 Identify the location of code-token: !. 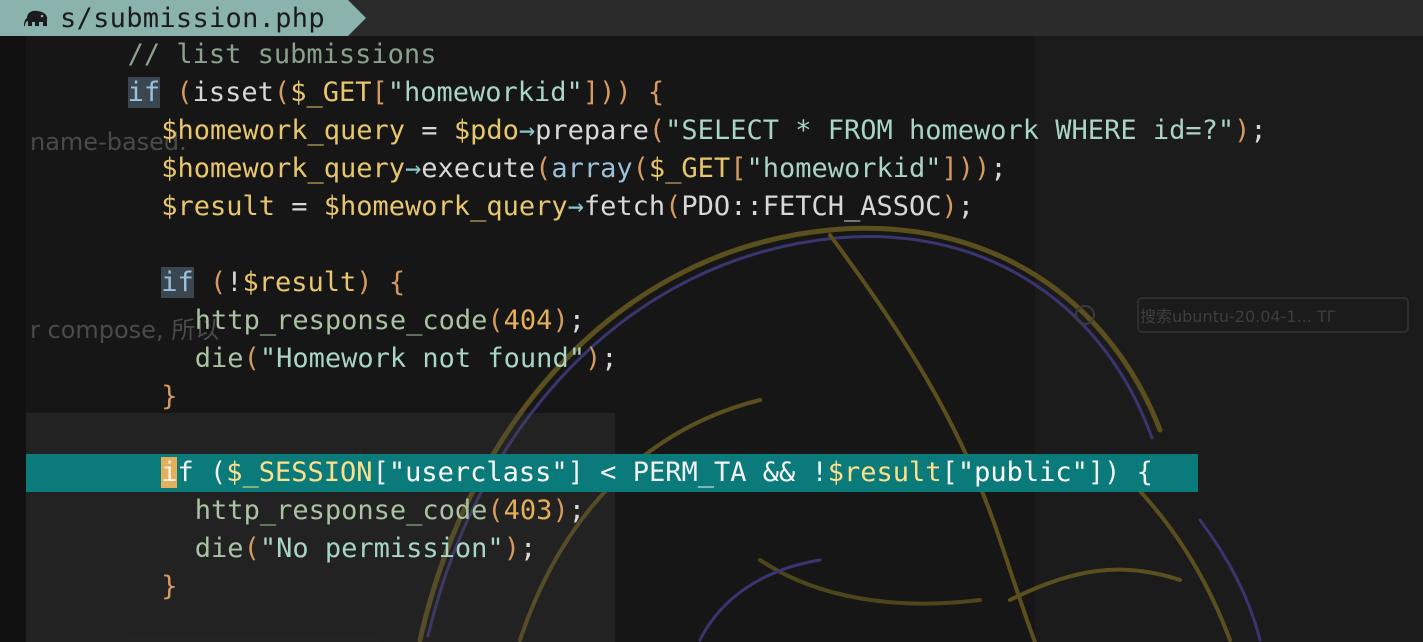
(234, 282).